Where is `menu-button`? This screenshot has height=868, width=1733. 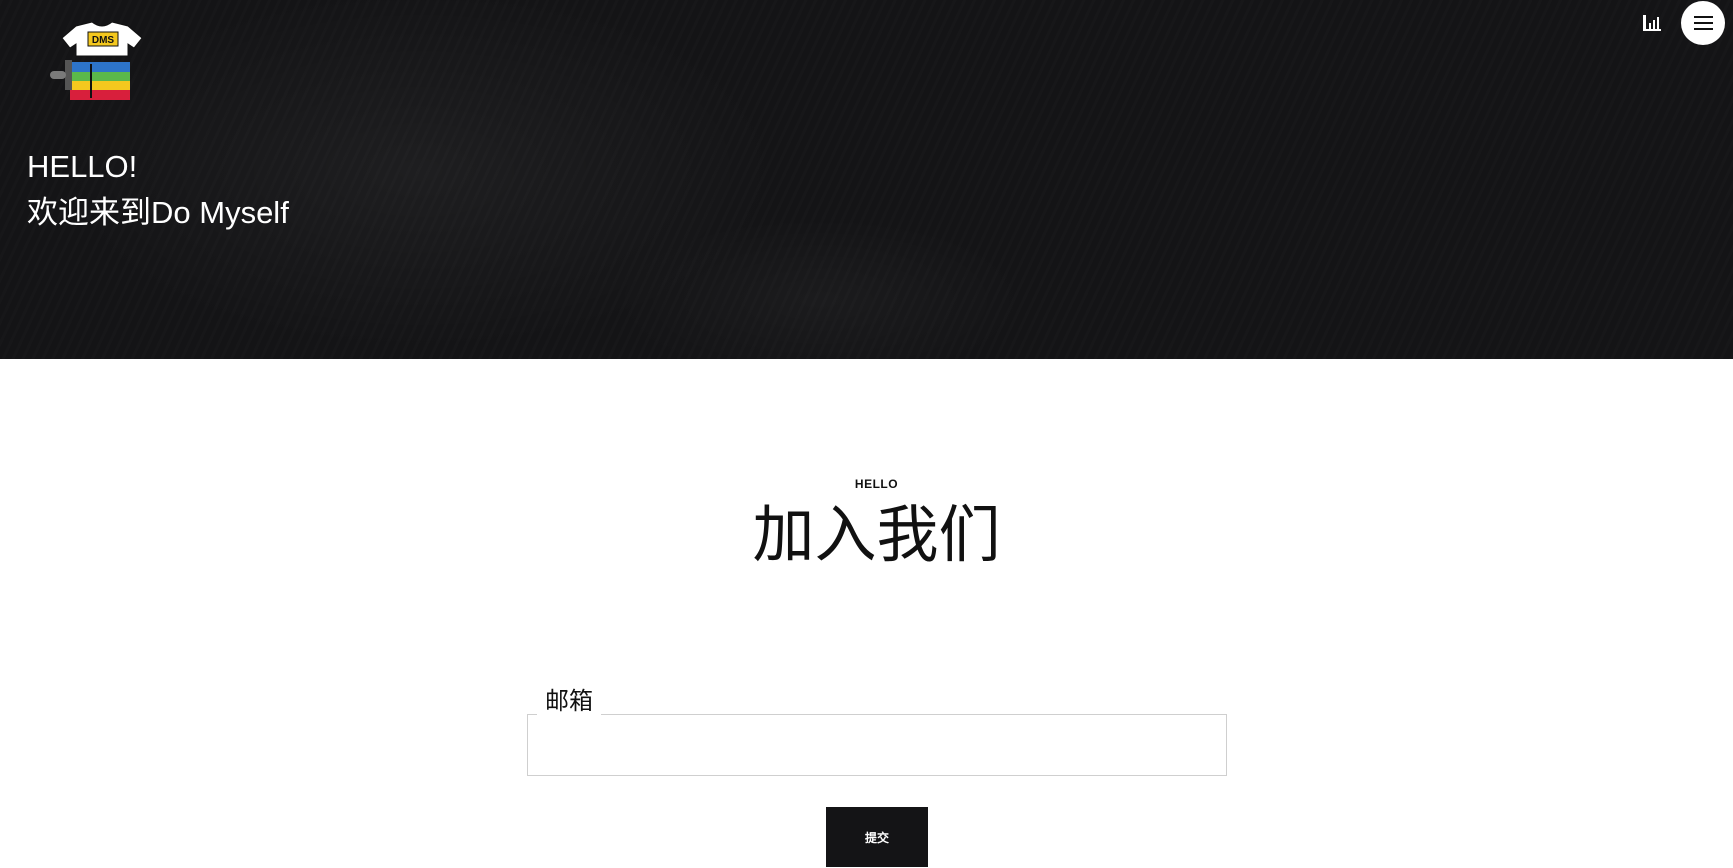
menu-button is located at coordinates (1703, 23).